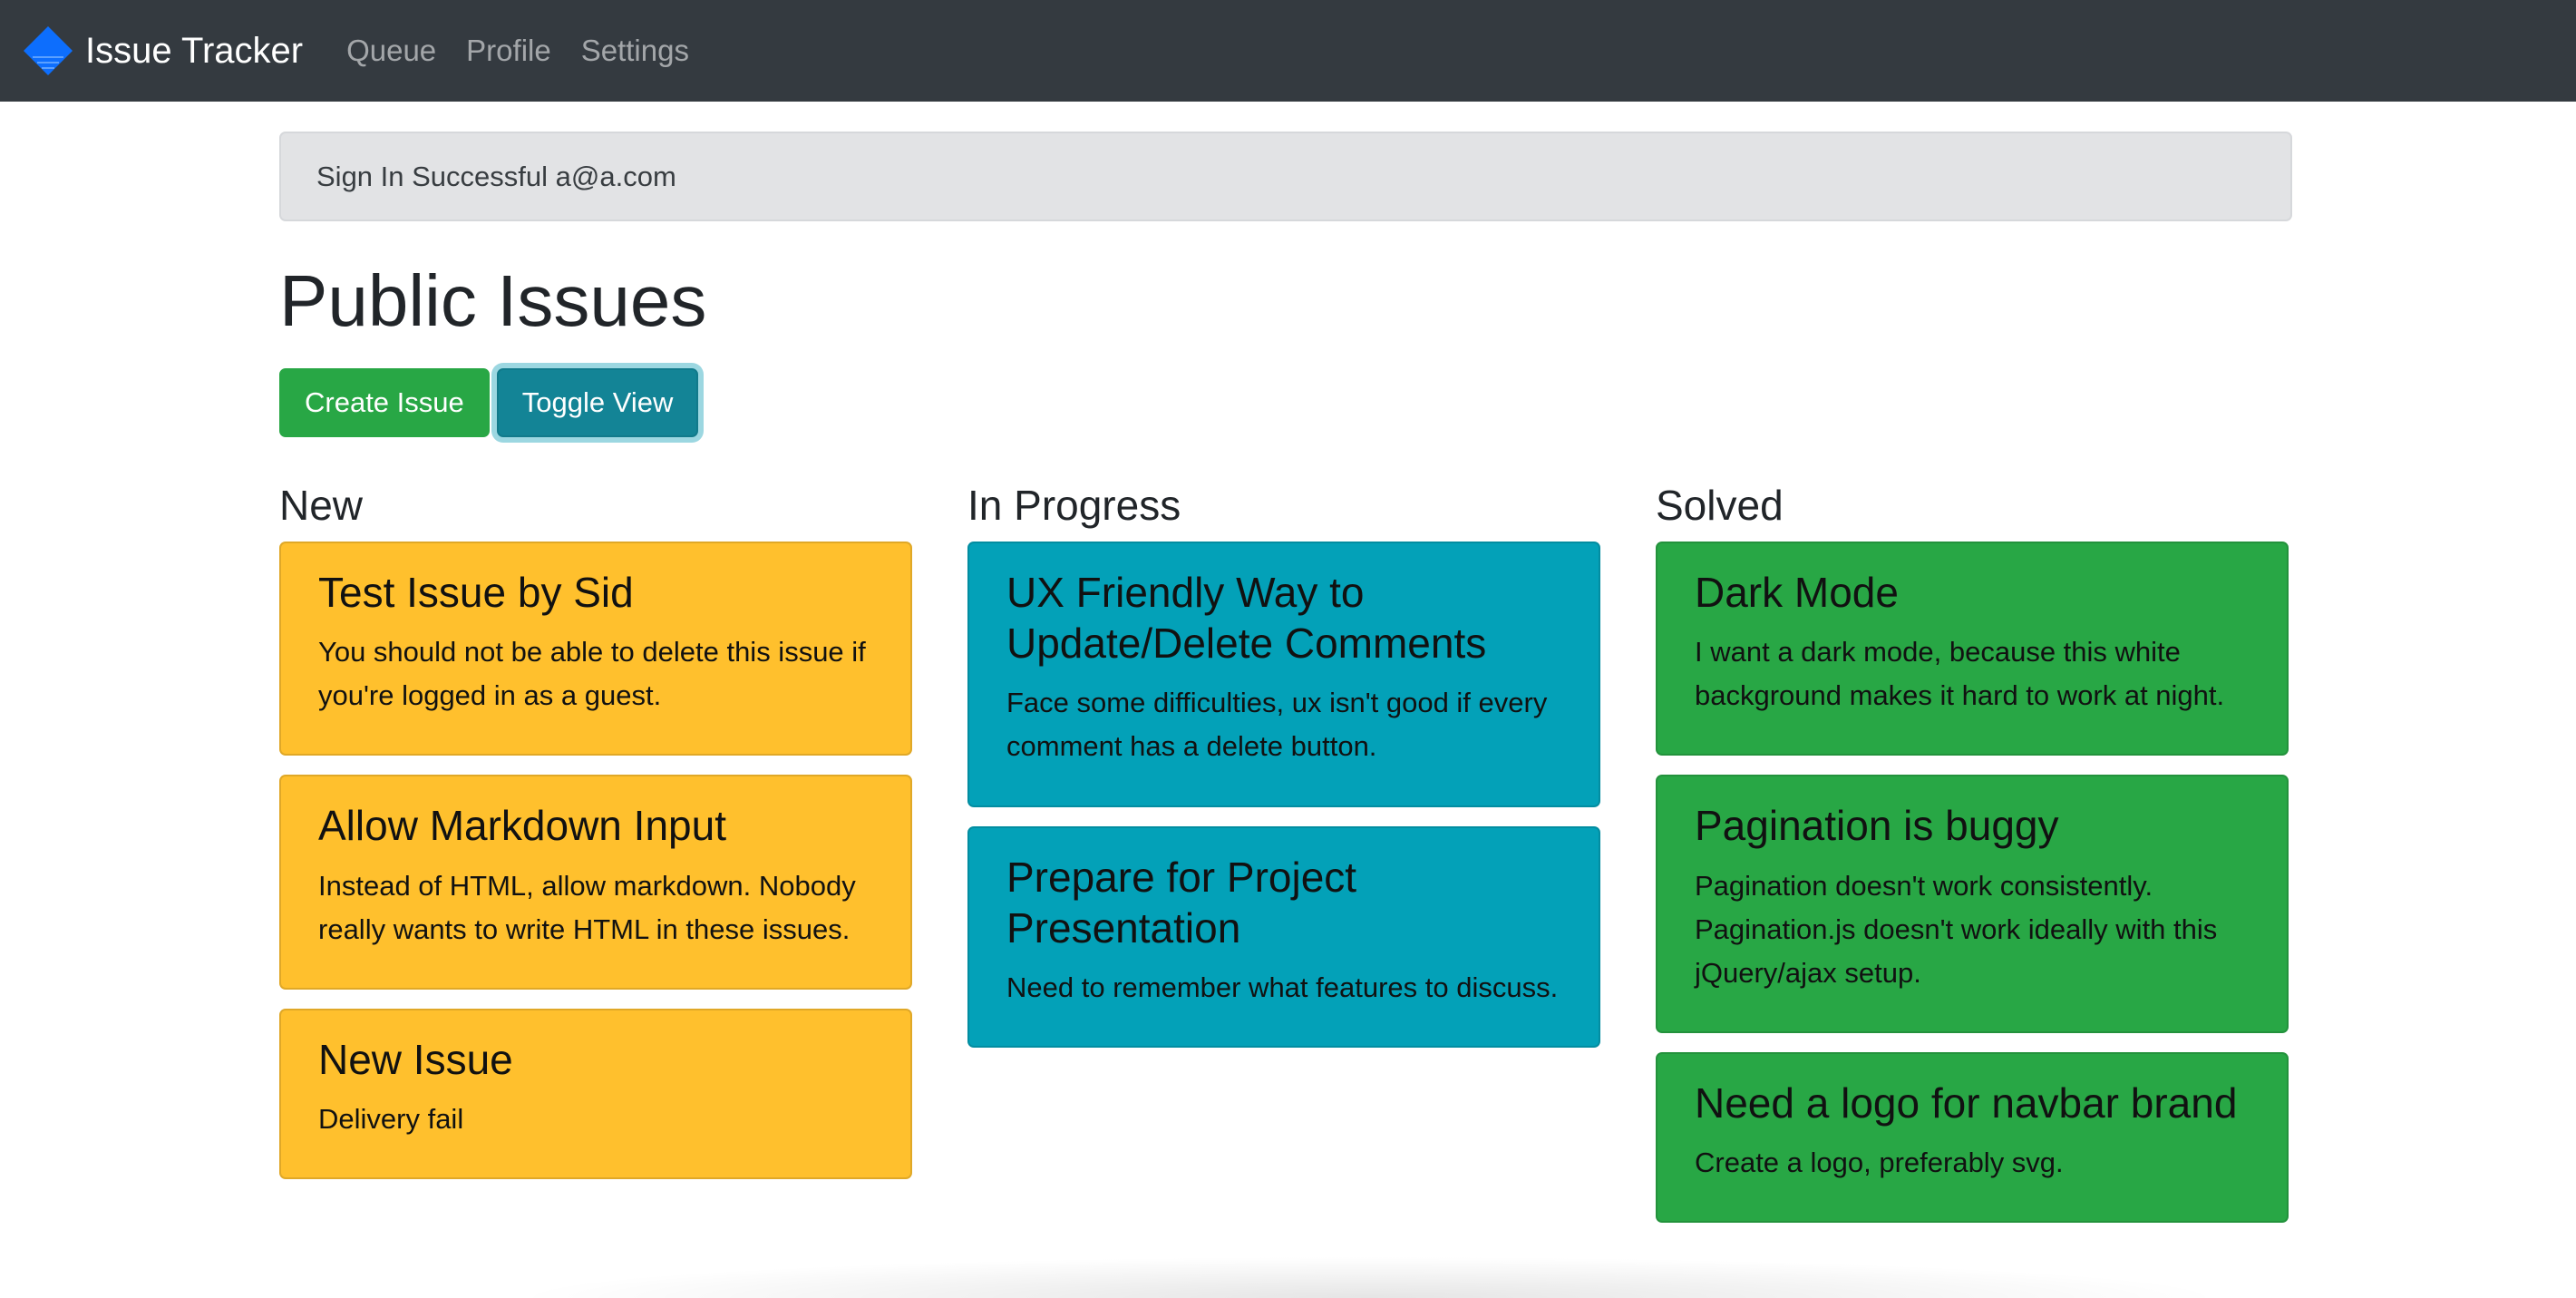 Image resolution: width=2576 pixels, height=1298 pixels. I want to click on issue-description: Delivery fail, so click(391, 1118).